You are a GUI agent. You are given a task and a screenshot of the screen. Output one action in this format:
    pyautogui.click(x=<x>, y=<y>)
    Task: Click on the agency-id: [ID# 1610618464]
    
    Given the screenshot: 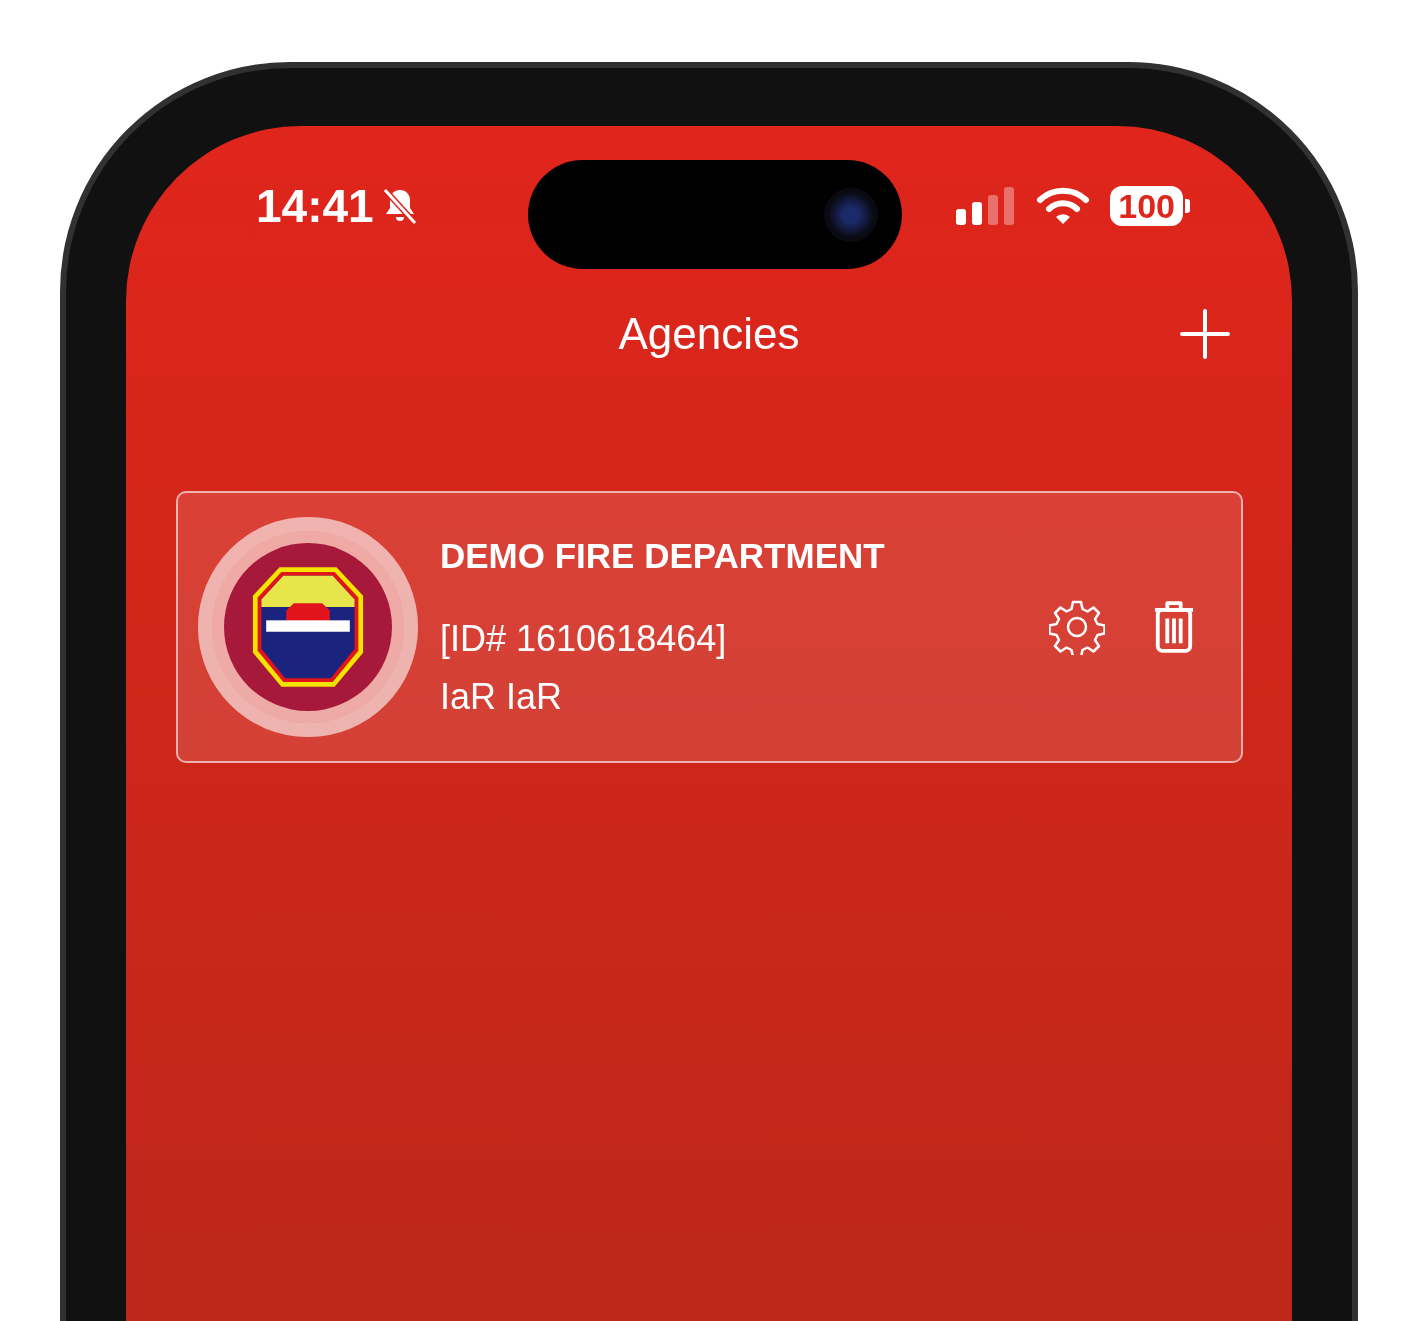 What is the action you would take?
    pyautogui.click(x=584, y=639)
    